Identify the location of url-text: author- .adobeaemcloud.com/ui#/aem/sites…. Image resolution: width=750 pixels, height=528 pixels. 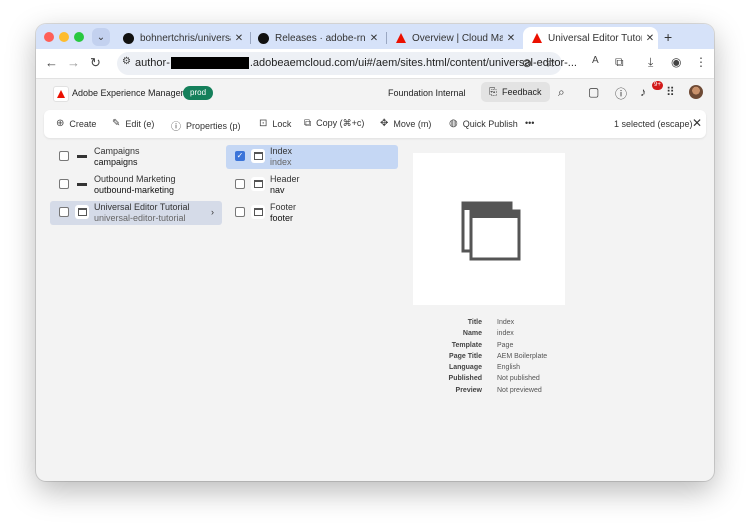
(356, 63).